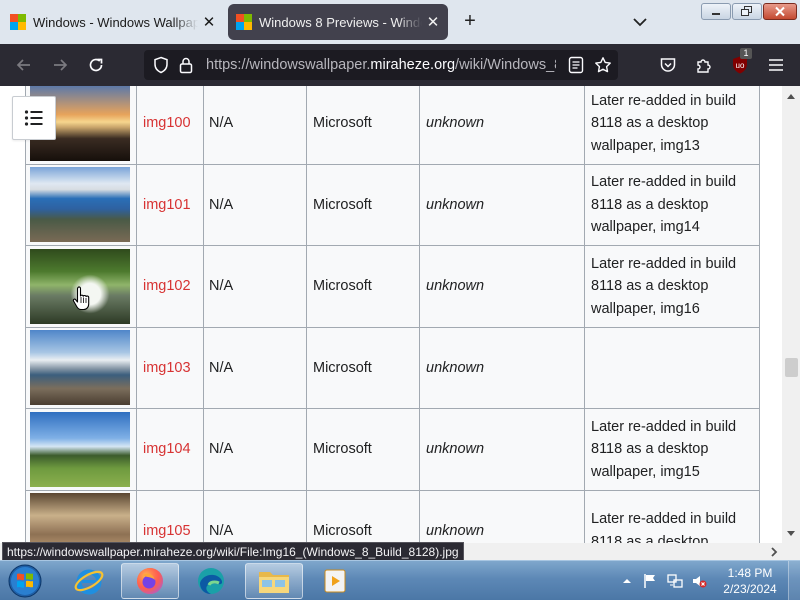 Image resolution: width=800 pixels, height=601 pixels. What do you see at coordinates (750, 581) in the screenshot?
I see `system-clock: 1:48 PM 2/23/2024` at bounding box center [750, 581].